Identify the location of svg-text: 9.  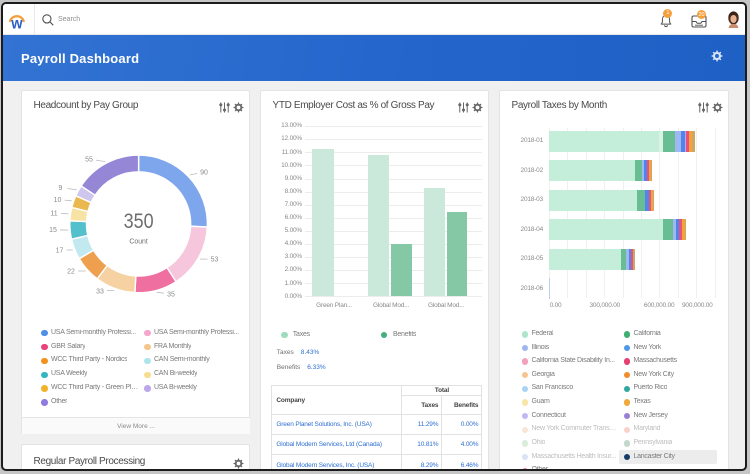
(61, 188).